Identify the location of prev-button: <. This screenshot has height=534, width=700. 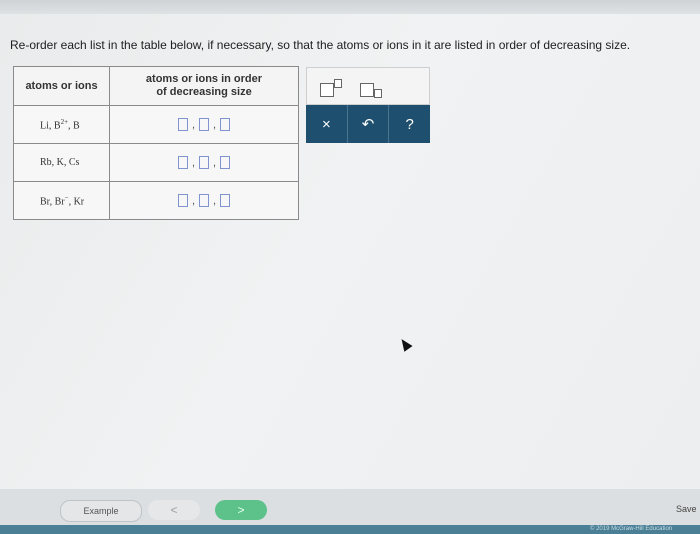
(174, 510).